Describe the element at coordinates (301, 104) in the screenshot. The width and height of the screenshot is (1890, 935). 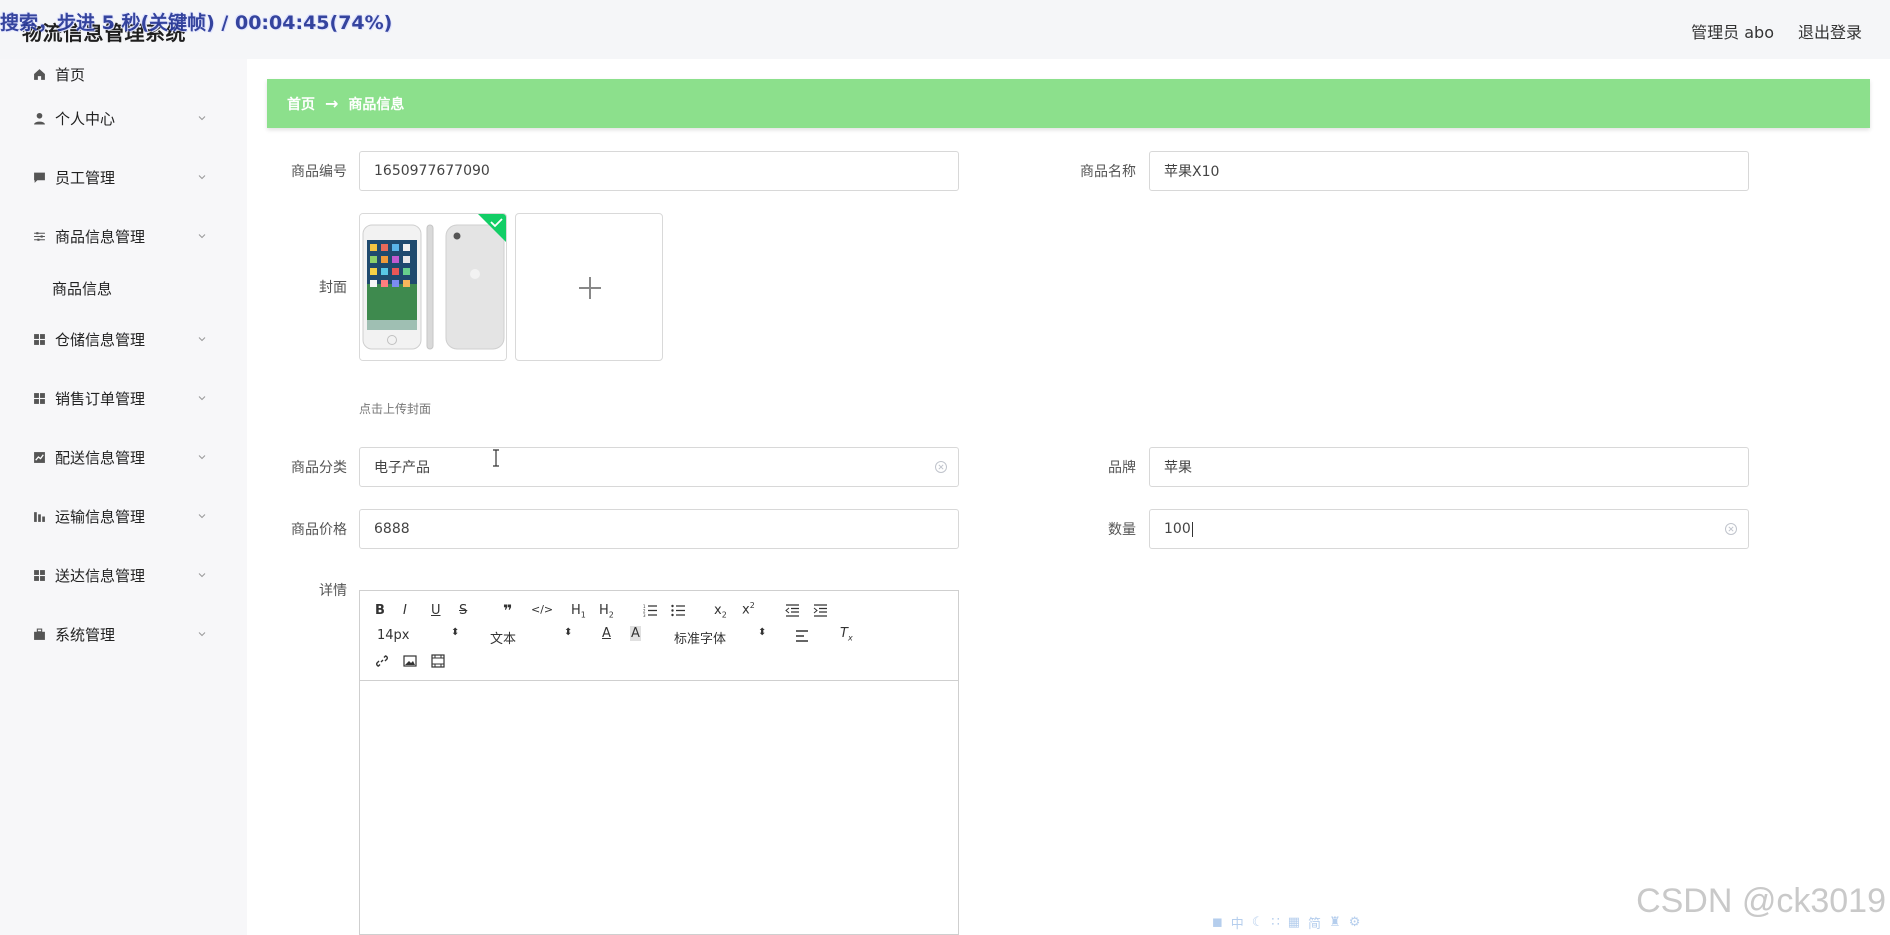
I see `breadcrumb-home: 首页` at that location.